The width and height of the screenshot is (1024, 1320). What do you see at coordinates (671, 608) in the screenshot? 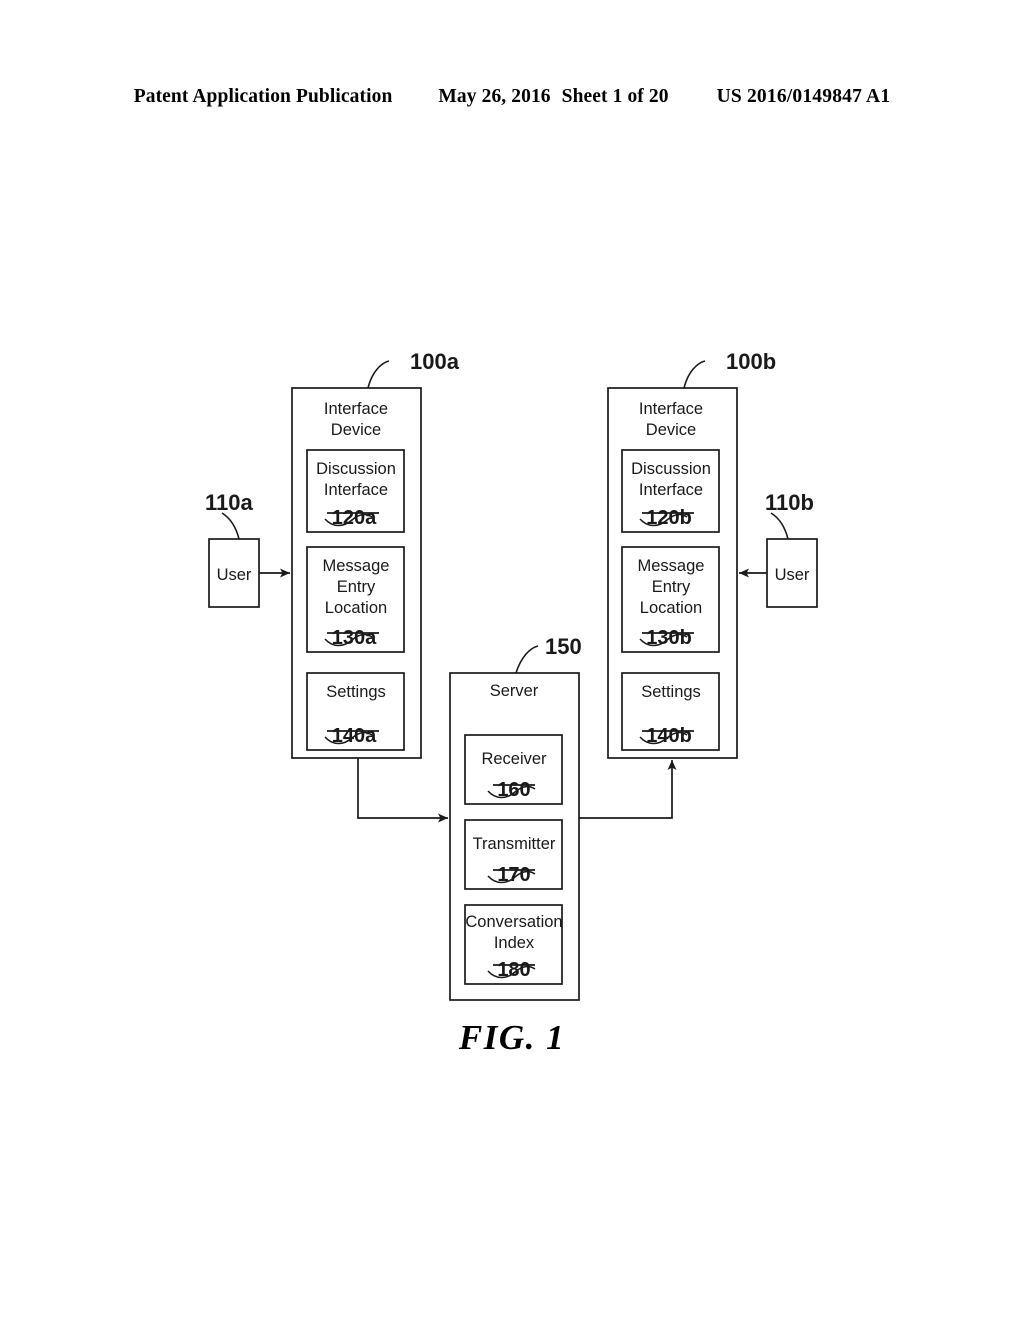
I see `message-entry-location-b-line3: Location` at bounding box center [671, 608].